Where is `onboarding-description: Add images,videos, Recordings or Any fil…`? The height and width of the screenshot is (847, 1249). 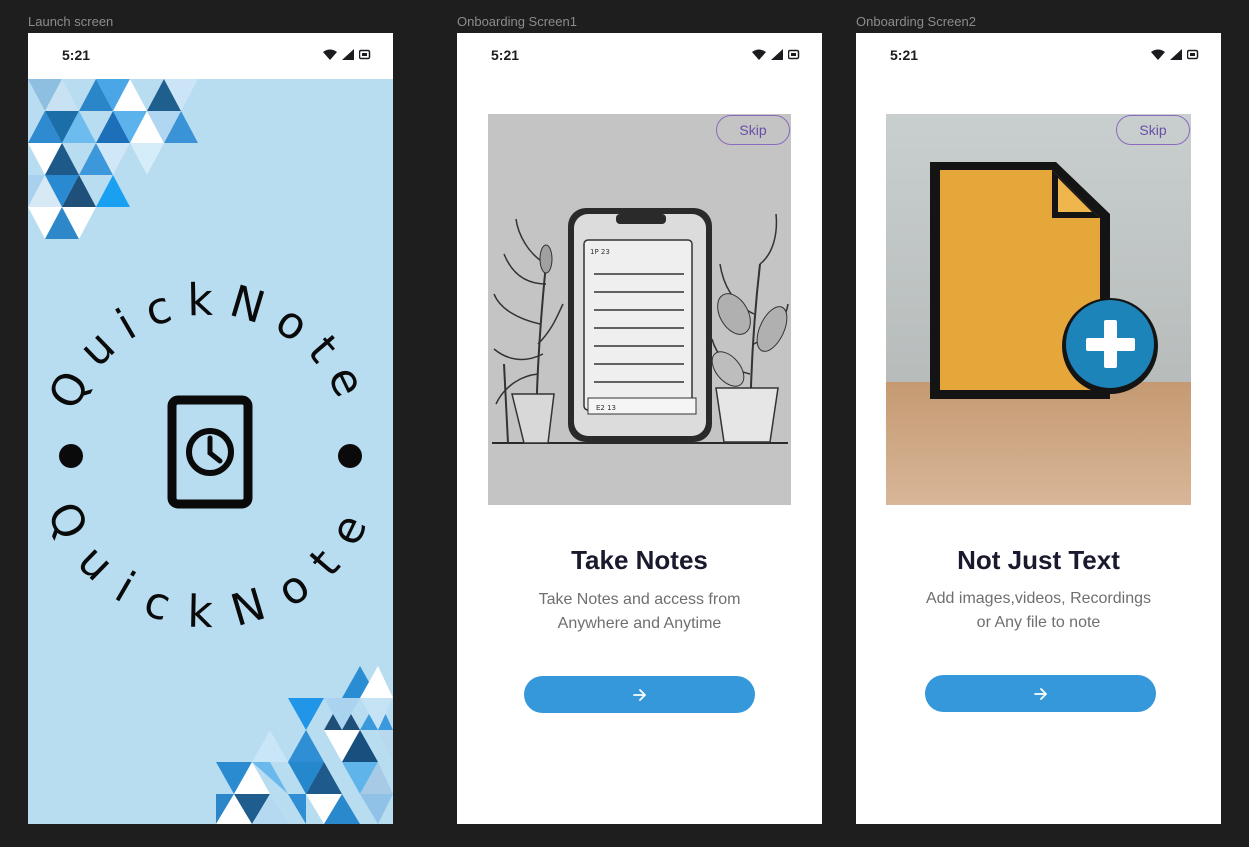 onboarding-description: Add images,videos, Recordings or Any fil… is located at coordinates (1038, 611).